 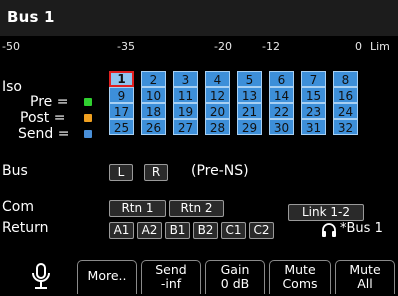 What do you see at coordinates (121, 172) in the screenshot?
I see `bus-left-button: L` at bounding box center [121, 172].